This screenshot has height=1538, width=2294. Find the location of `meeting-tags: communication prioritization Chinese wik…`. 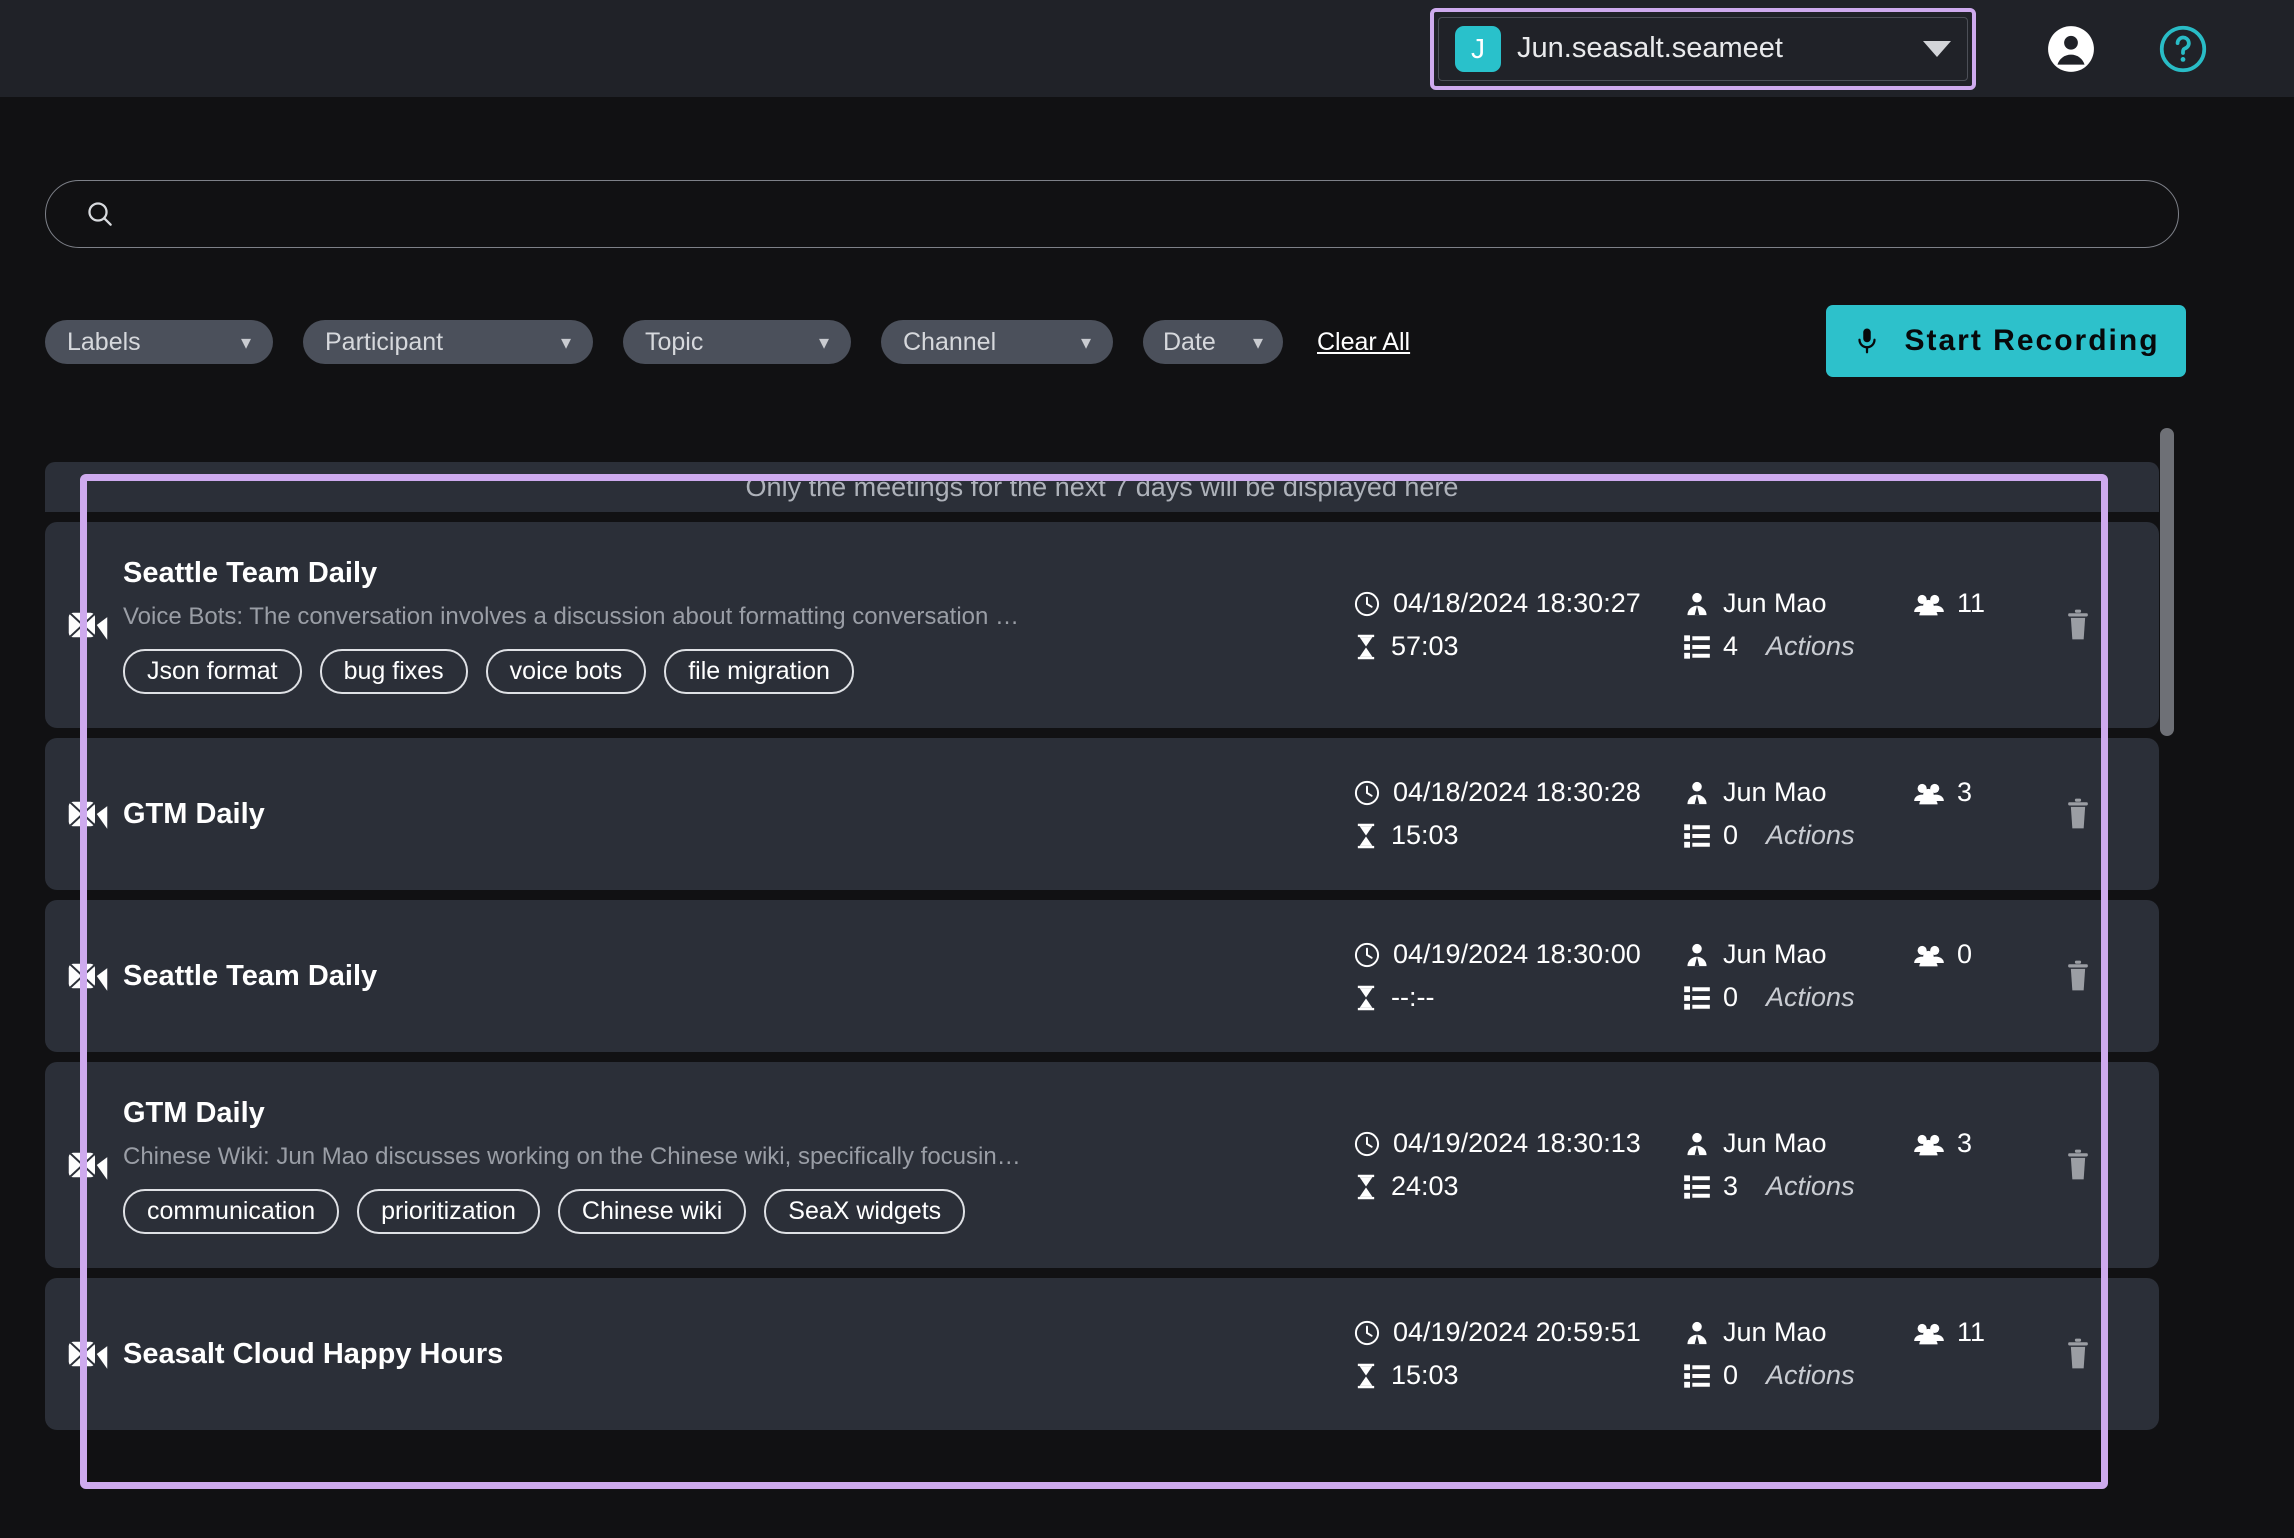

meeting-tags: communication prioritization Chinese wik… is located at coordinates (738, 1211).